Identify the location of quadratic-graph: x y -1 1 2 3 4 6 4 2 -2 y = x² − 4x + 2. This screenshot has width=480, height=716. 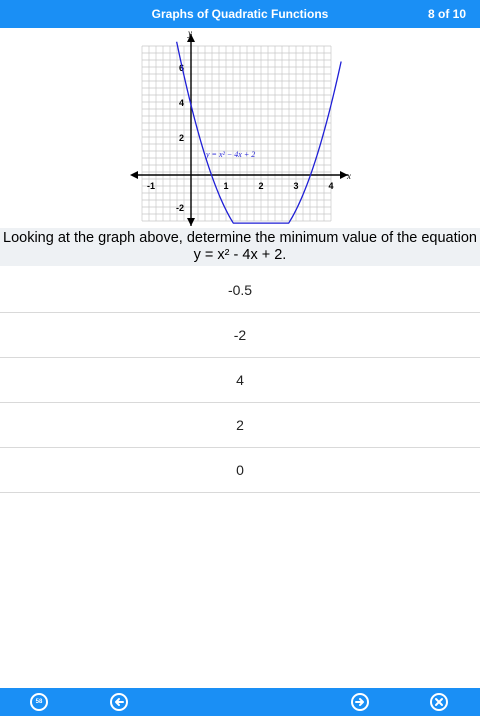
(240, 127).